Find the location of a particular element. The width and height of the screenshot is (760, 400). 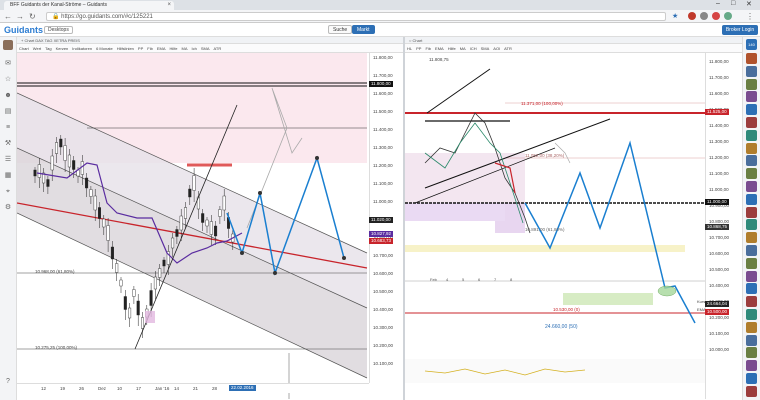

list-icon: ≡ is located at coordinates (8, 128).